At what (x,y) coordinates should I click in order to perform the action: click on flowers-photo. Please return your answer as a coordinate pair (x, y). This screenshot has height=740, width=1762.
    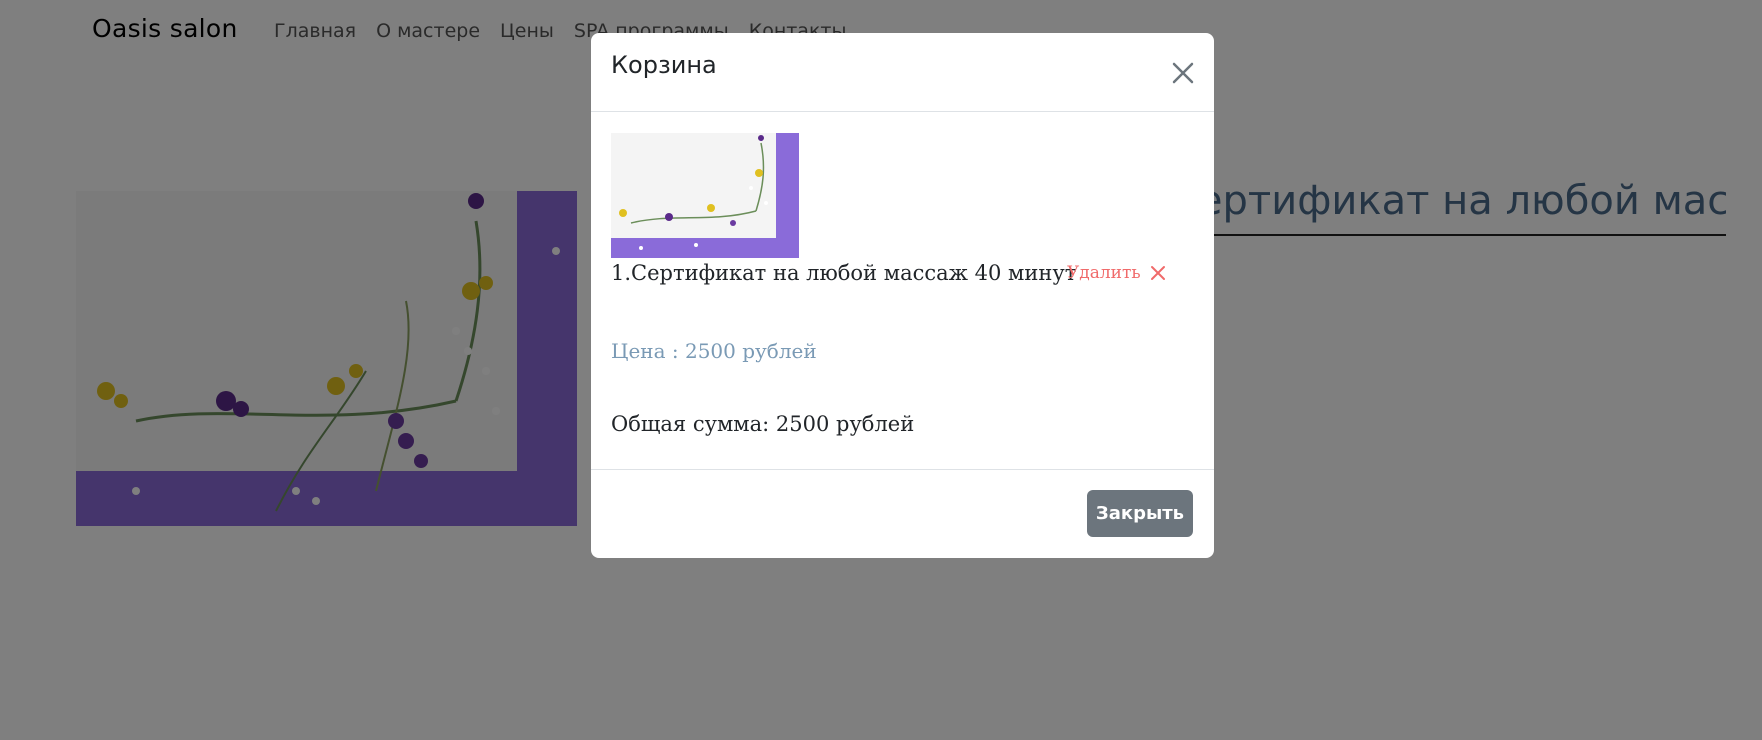
    Looking at the image, I should click on (705, 195).